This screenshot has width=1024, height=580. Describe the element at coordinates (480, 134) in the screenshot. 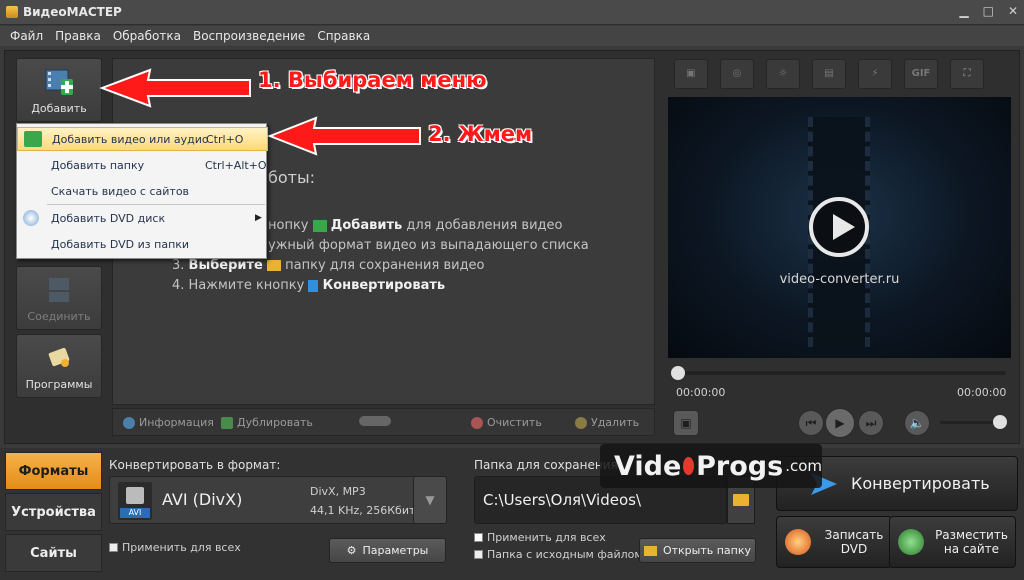

I see `annotation-step2: 2. Жмем` at that location.